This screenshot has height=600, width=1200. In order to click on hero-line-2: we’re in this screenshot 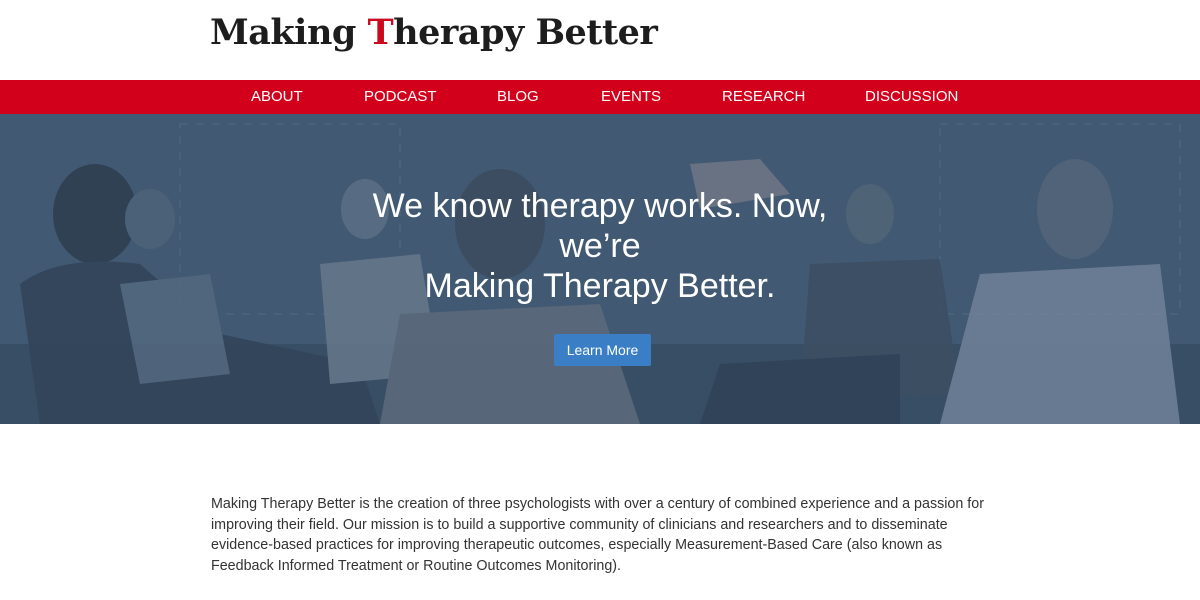, I will do `click(600, 246)`.